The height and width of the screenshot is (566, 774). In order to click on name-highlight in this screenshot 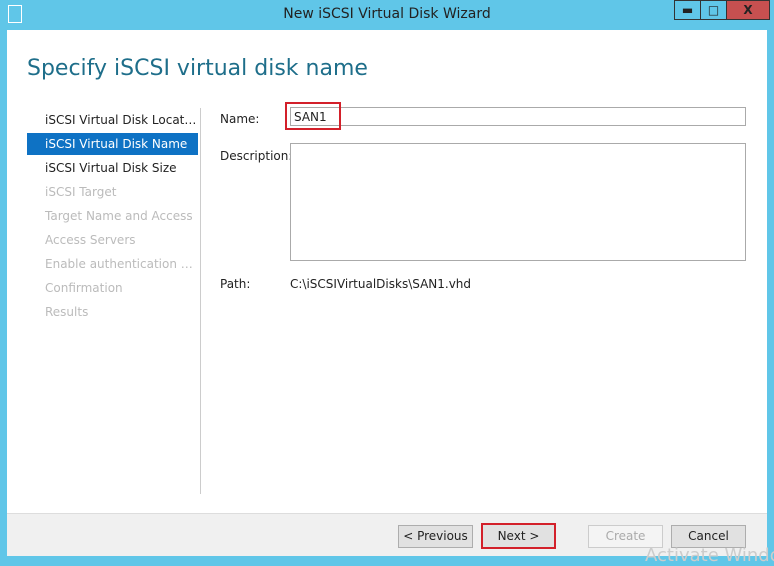, I will do `click(313, 116)`.